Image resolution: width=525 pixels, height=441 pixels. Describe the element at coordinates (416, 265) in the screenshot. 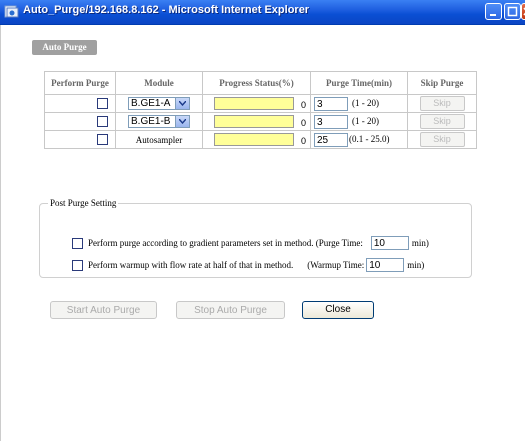

I see `warmup-unit: min)` at that location.